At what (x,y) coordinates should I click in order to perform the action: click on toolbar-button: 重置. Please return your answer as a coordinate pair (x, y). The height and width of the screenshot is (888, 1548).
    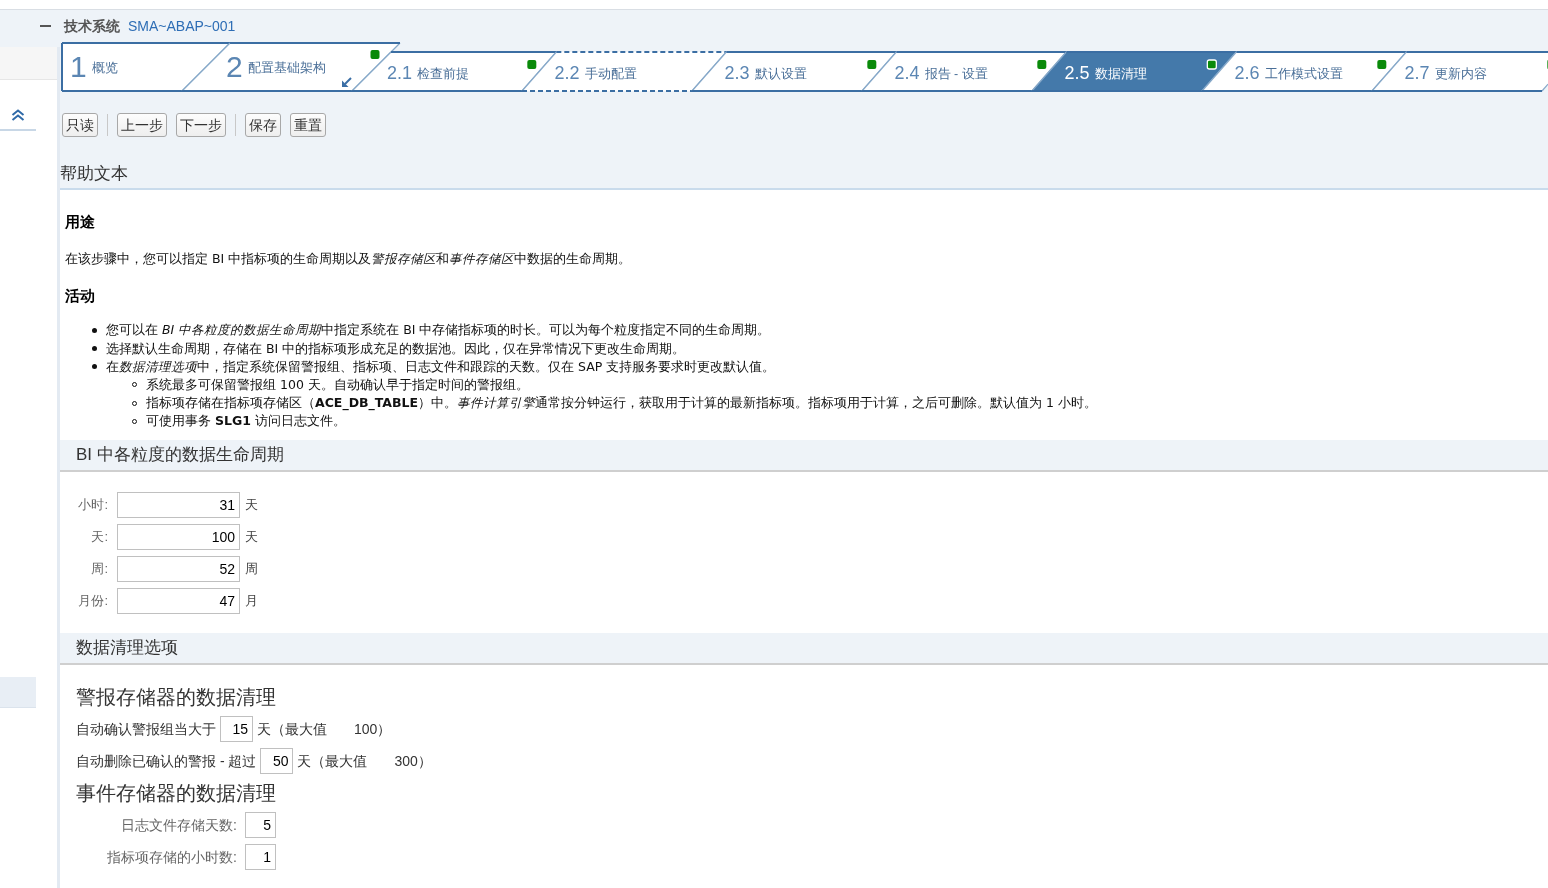
    Looking at the image, I should click on (308, 125).